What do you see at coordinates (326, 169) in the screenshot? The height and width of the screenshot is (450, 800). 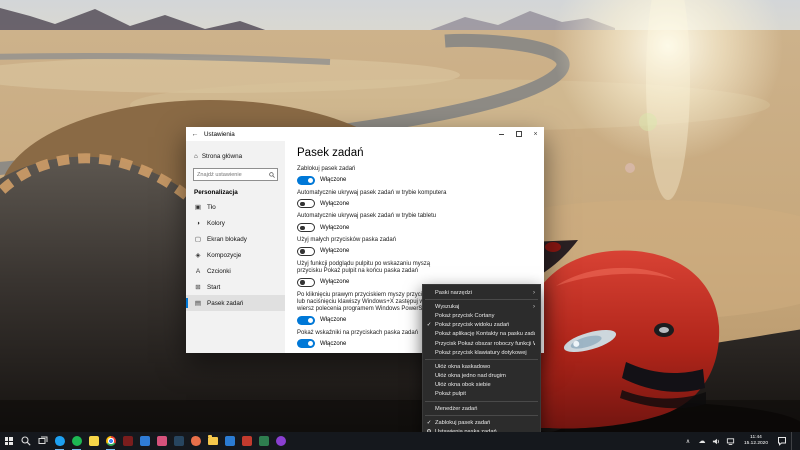 I see `setting-label: Zablokuj pasek zadań` at bounding box center [326, 169].